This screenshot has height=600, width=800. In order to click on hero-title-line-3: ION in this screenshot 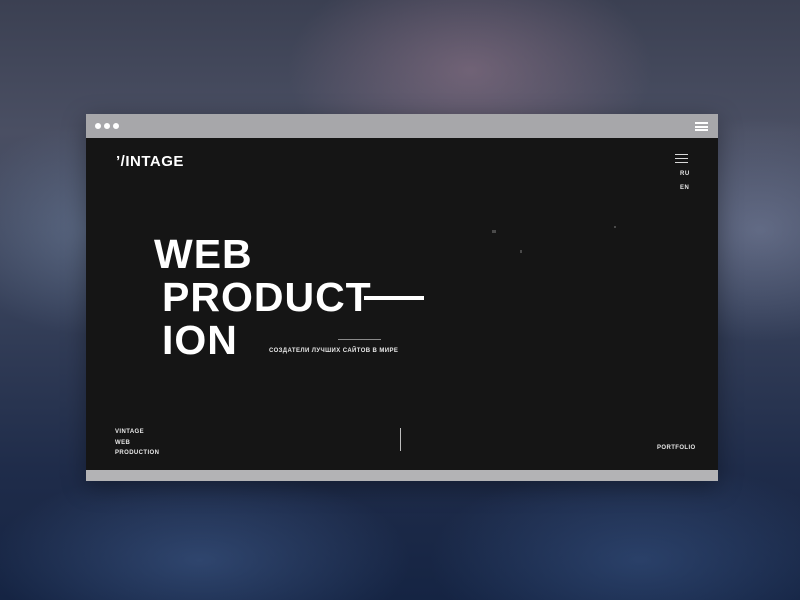, I will do `click(200, 340)`.